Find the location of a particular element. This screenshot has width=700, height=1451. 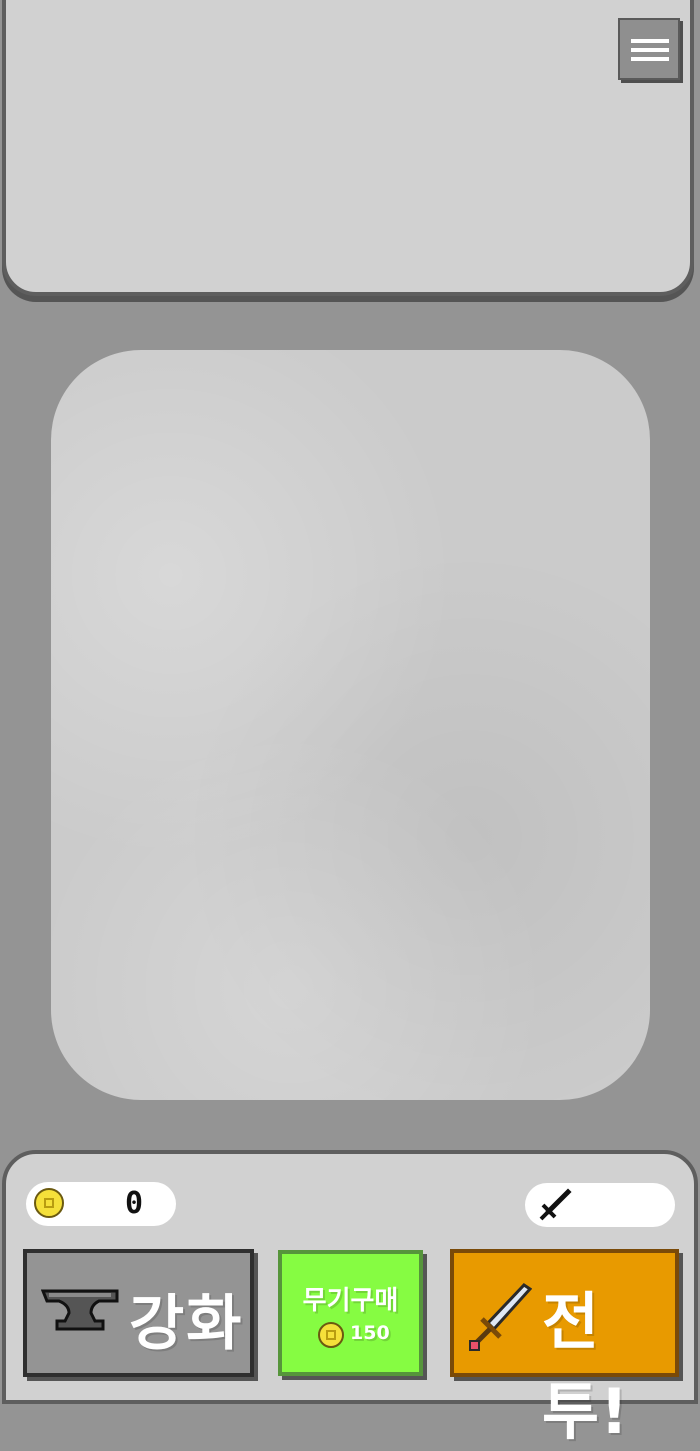

weapon-indicator is located at coordinates (600, 1205).